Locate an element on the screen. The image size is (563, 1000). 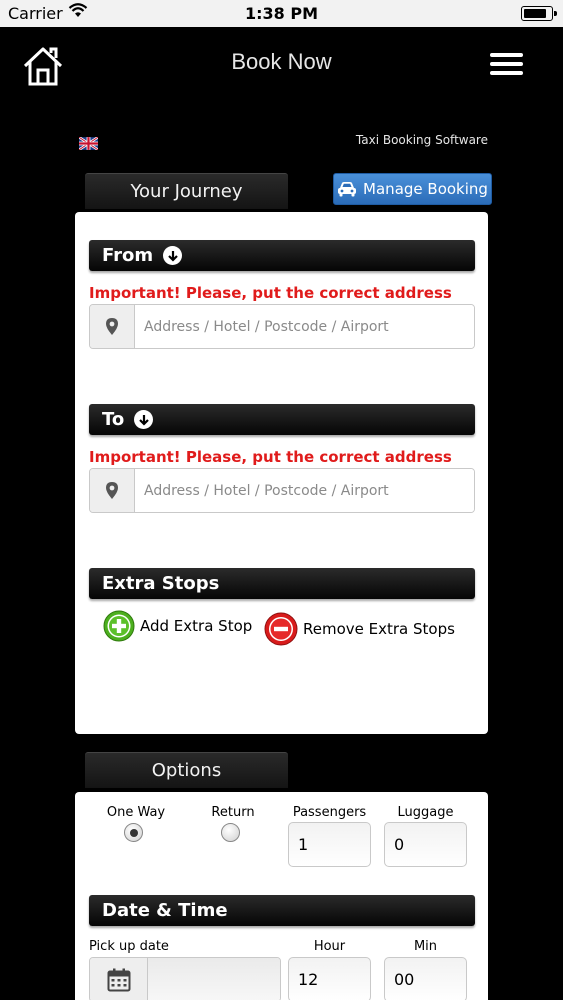
pickup-date-input is located at coordinates (214, 979).